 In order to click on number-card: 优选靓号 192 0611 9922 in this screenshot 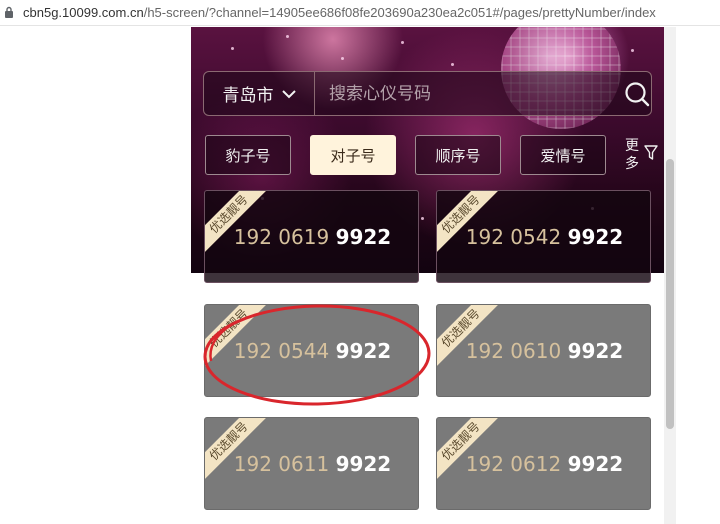, I will do `click(311, 463)`.